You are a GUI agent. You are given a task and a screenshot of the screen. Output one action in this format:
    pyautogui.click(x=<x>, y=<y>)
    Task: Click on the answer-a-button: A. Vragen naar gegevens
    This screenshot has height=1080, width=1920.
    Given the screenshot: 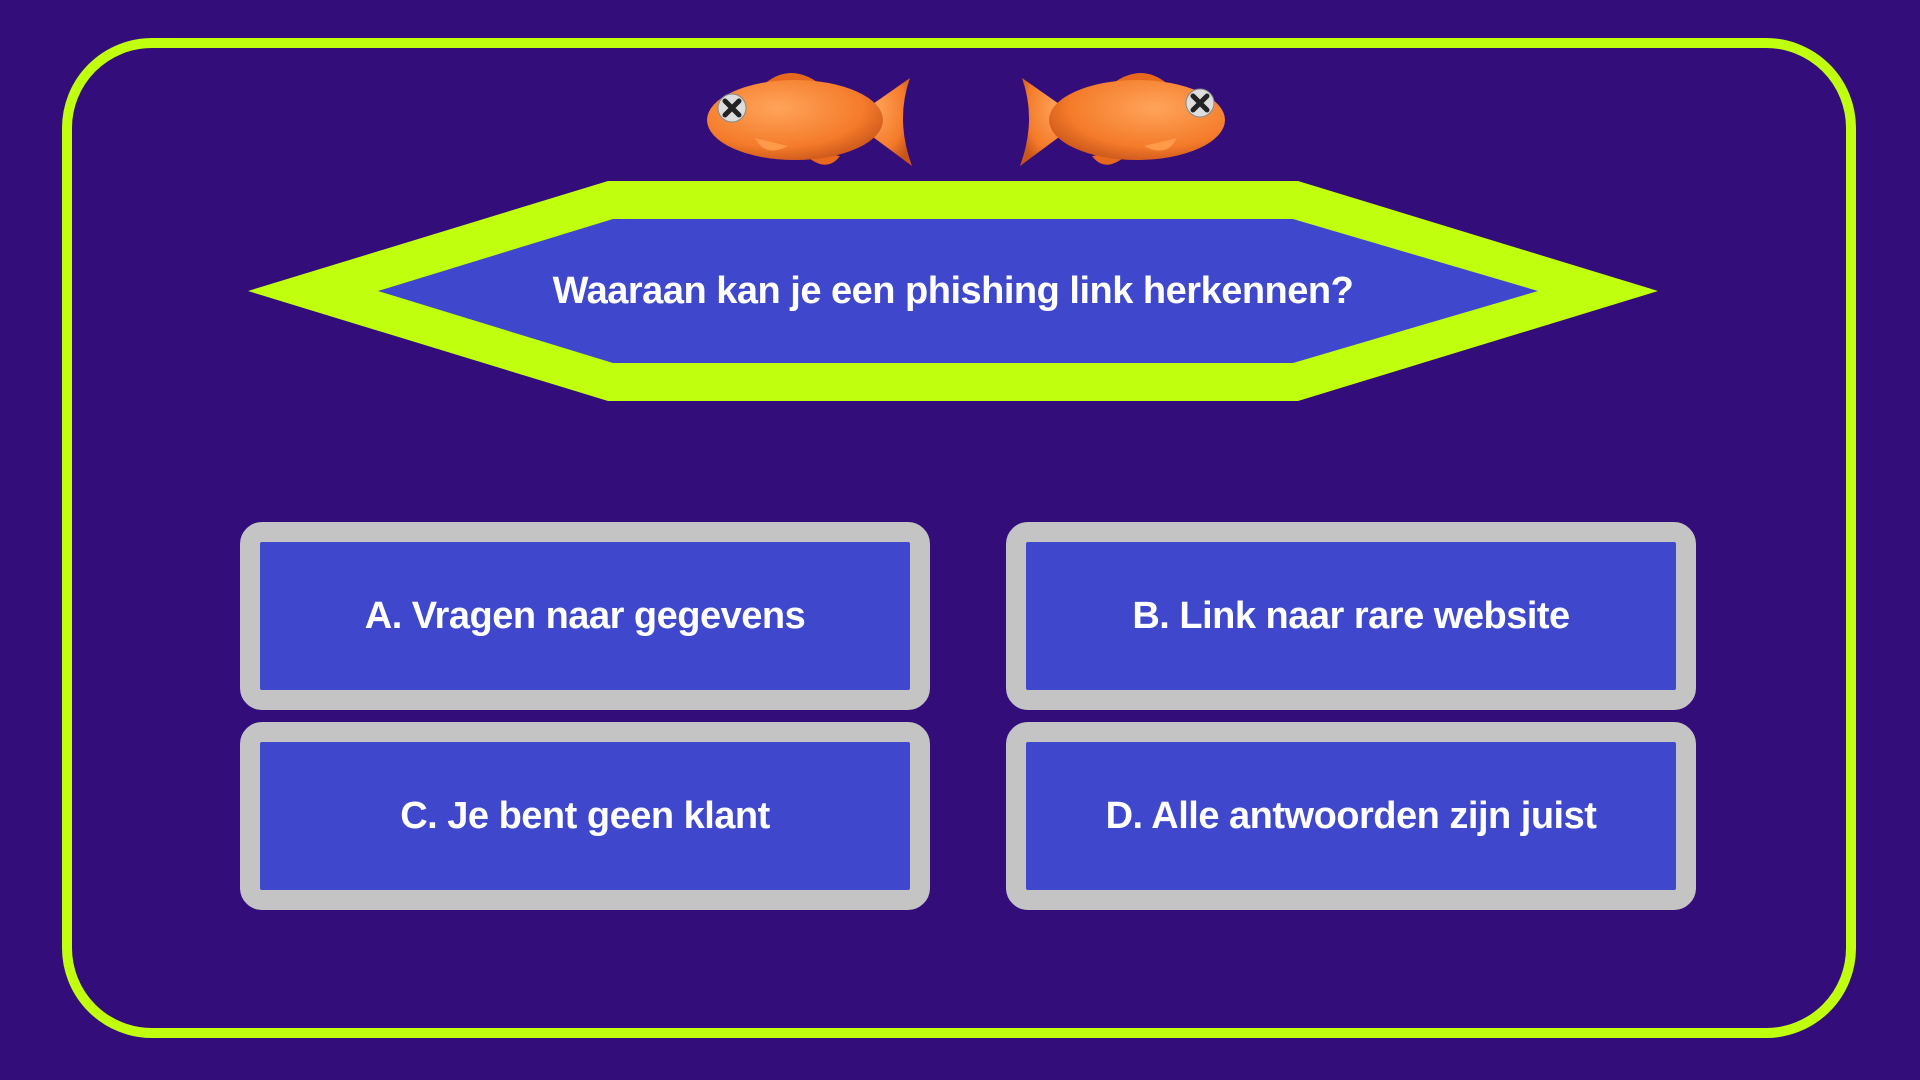 What is the action you would take?
    pyautogui.click(x=585, y=616)
    